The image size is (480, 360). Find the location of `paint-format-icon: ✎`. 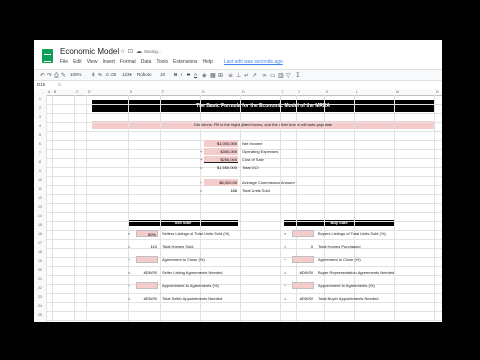

paint-format-icon: ✎ is located at coordinates (63, 75).